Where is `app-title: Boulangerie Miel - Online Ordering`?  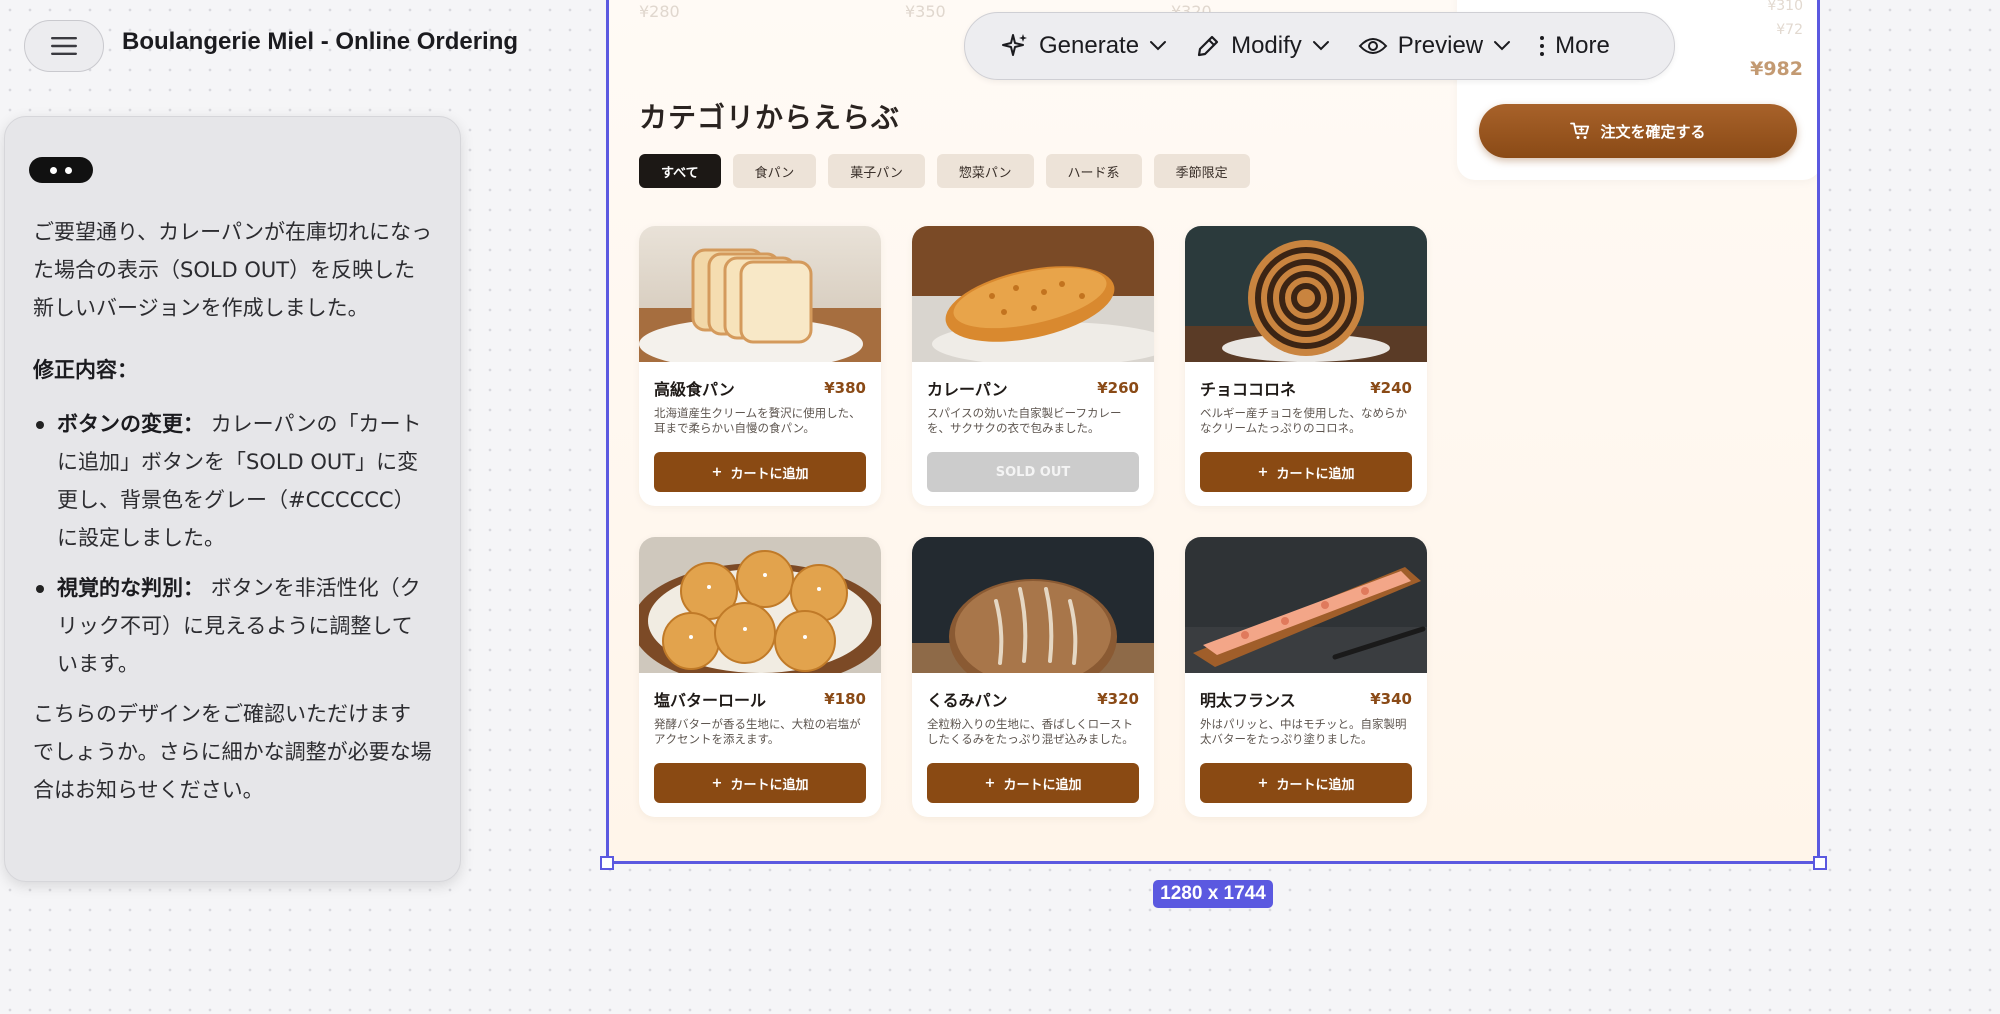
app-title: Boulangerie Miel - Online Ordering is located at coordinates (320, 41).